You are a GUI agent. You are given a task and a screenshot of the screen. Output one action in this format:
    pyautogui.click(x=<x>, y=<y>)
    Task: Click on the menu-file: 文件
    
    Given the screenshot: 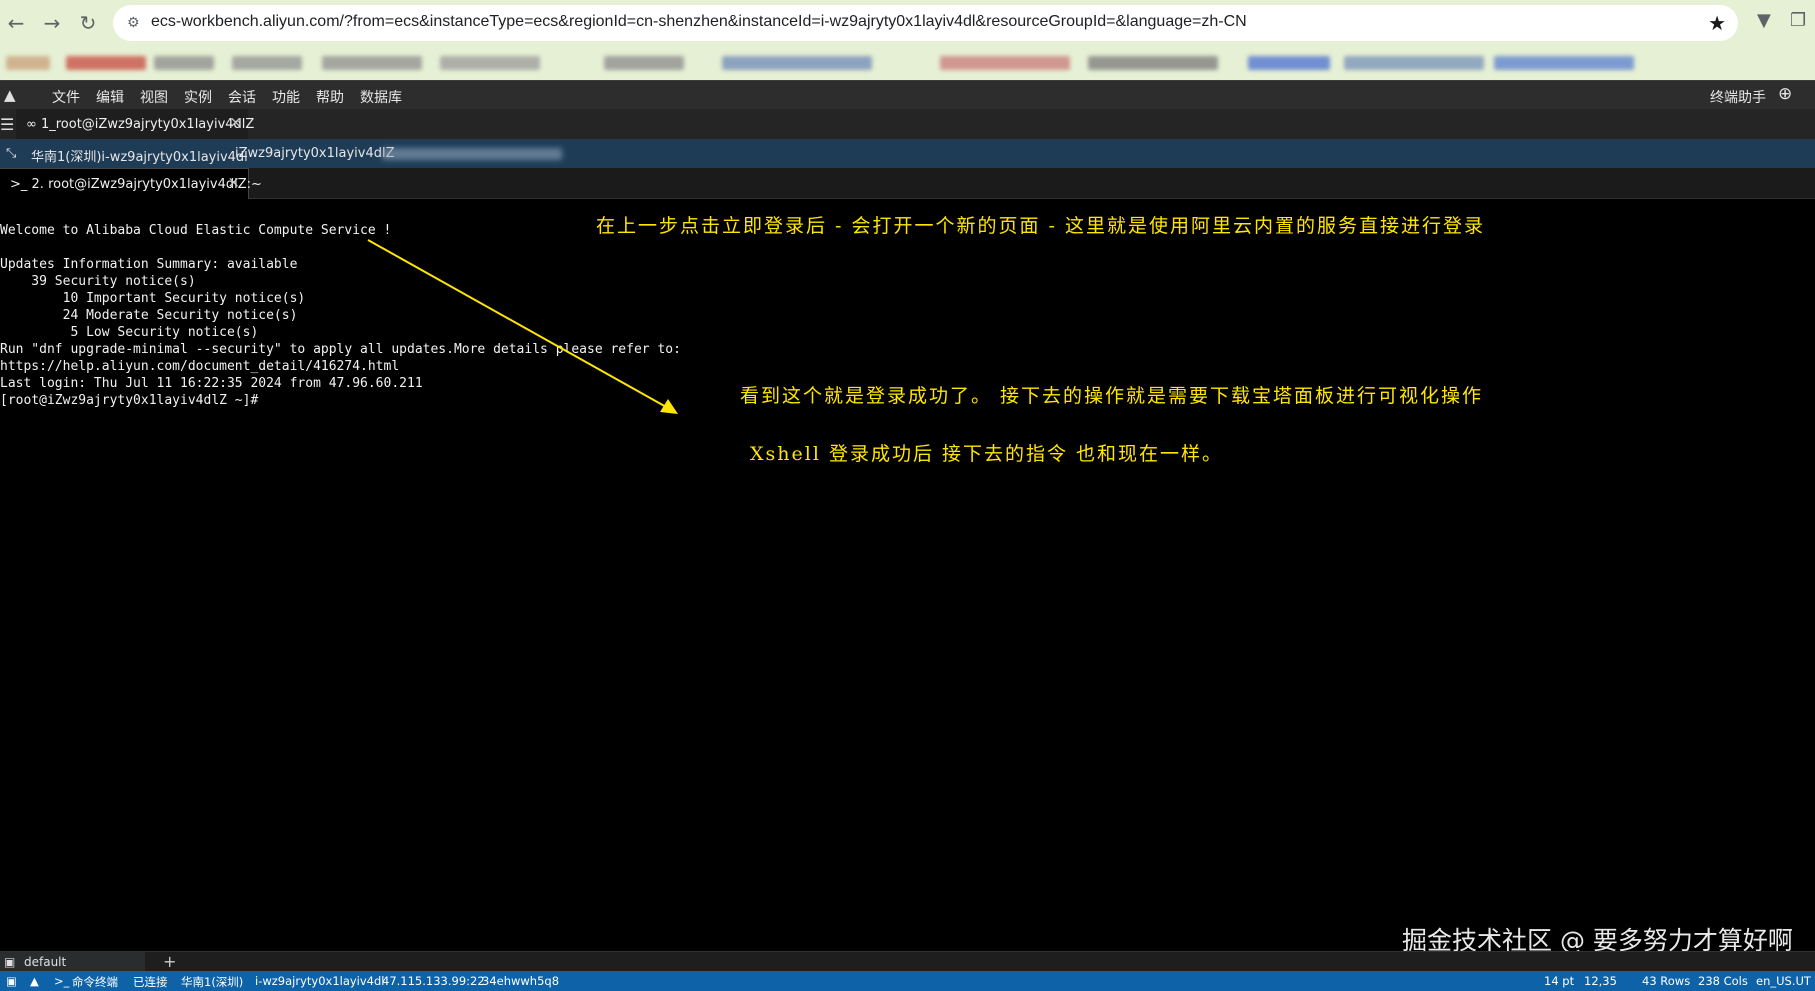 What is the action you would take?
    pyautogui.click(x=66, y=97)
    